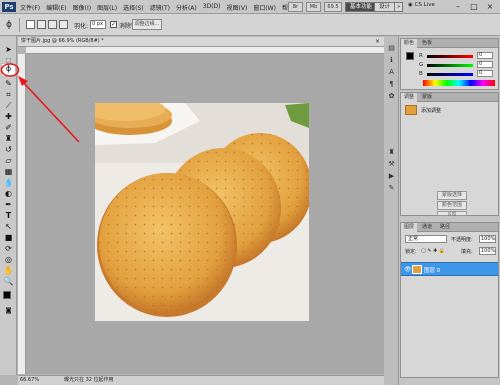 The width and height of the screenshot is (500, 385). What do you see at coordinates (186, 7) in the screenshot?
I see `menu-analysis: 分析(A)` at bounding box center [186, 7].